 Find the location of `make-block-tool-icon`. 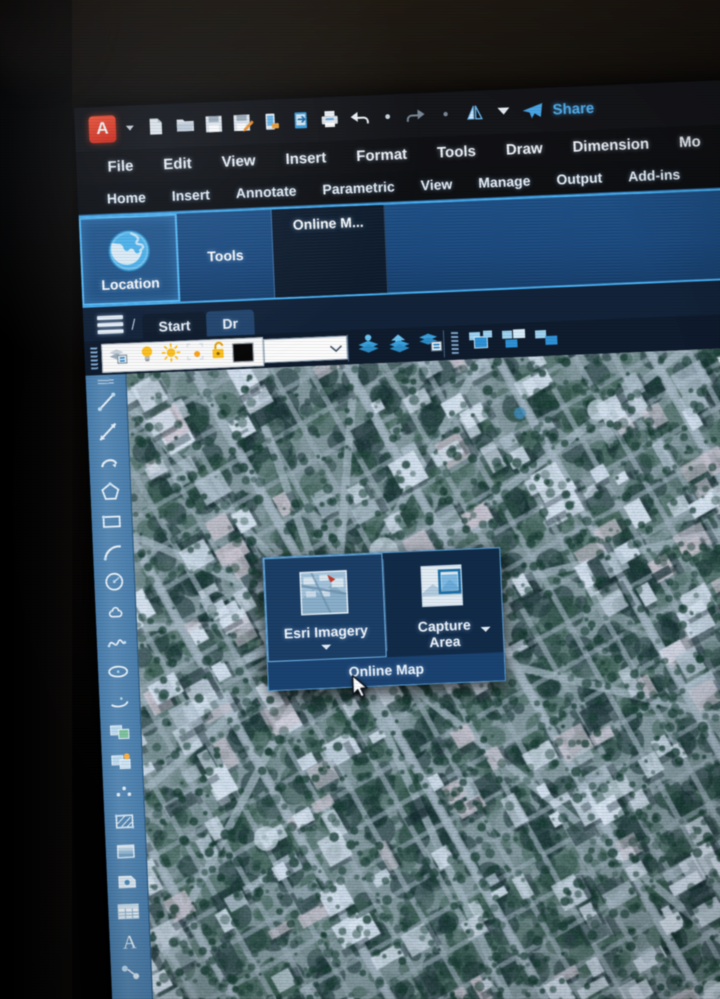

make-block-tool-icon is located at coordinates (121, 761).